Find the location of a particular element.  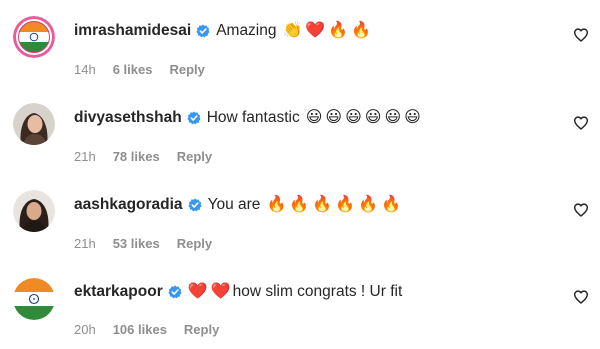

comment-line: imrashamidesai Amazing 👏 ❤️ 🔥 🔥 is located at coordinates (222, 31).